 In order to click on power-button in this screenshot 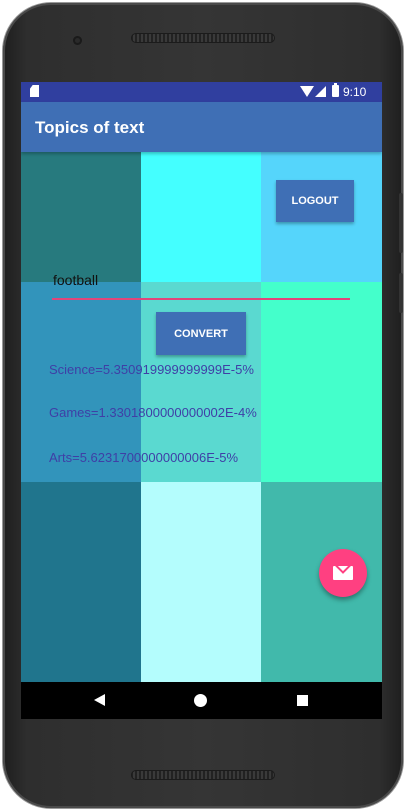, I will do `click(401, 293)`.